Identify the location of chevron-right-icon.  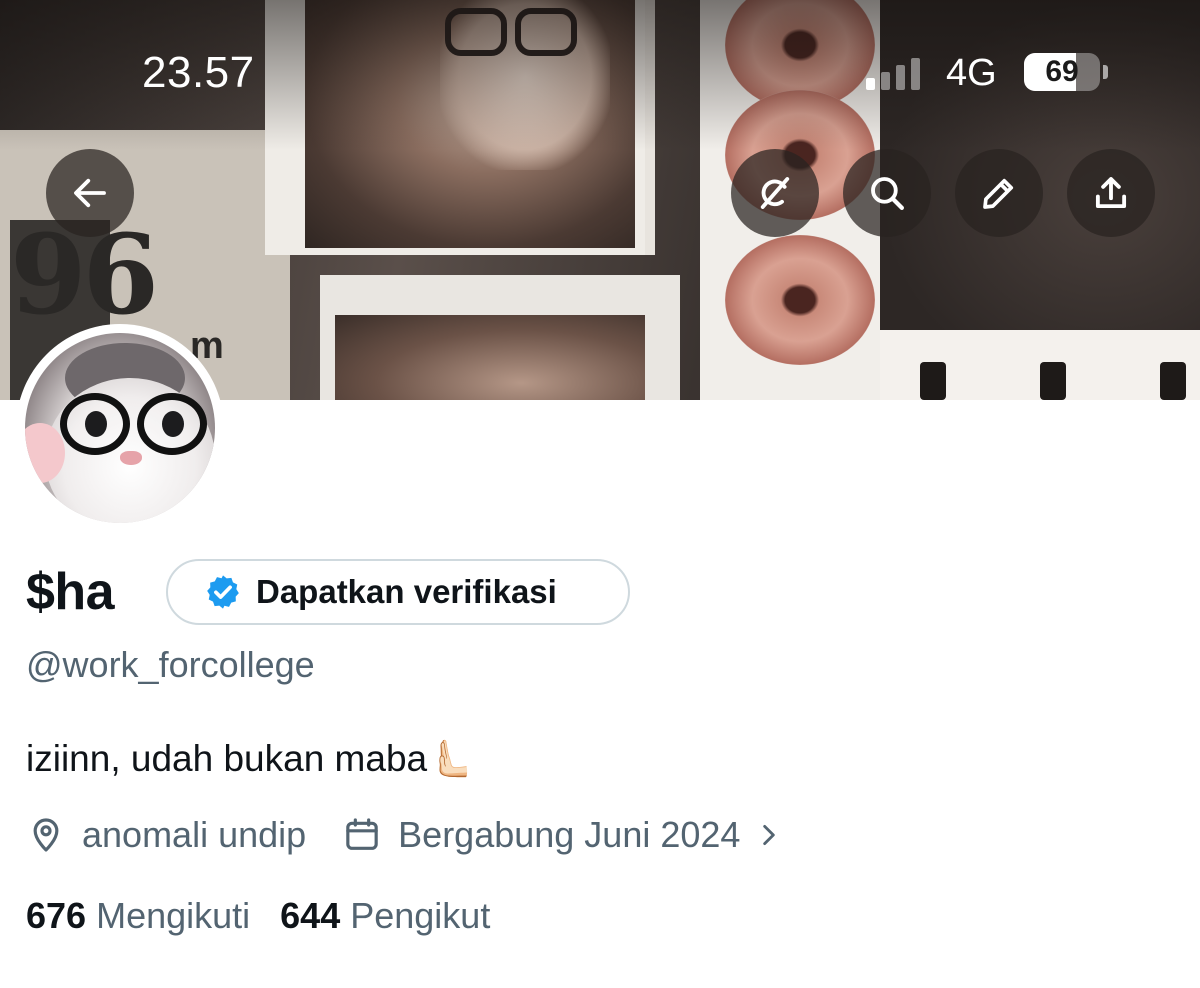
(769, 835).